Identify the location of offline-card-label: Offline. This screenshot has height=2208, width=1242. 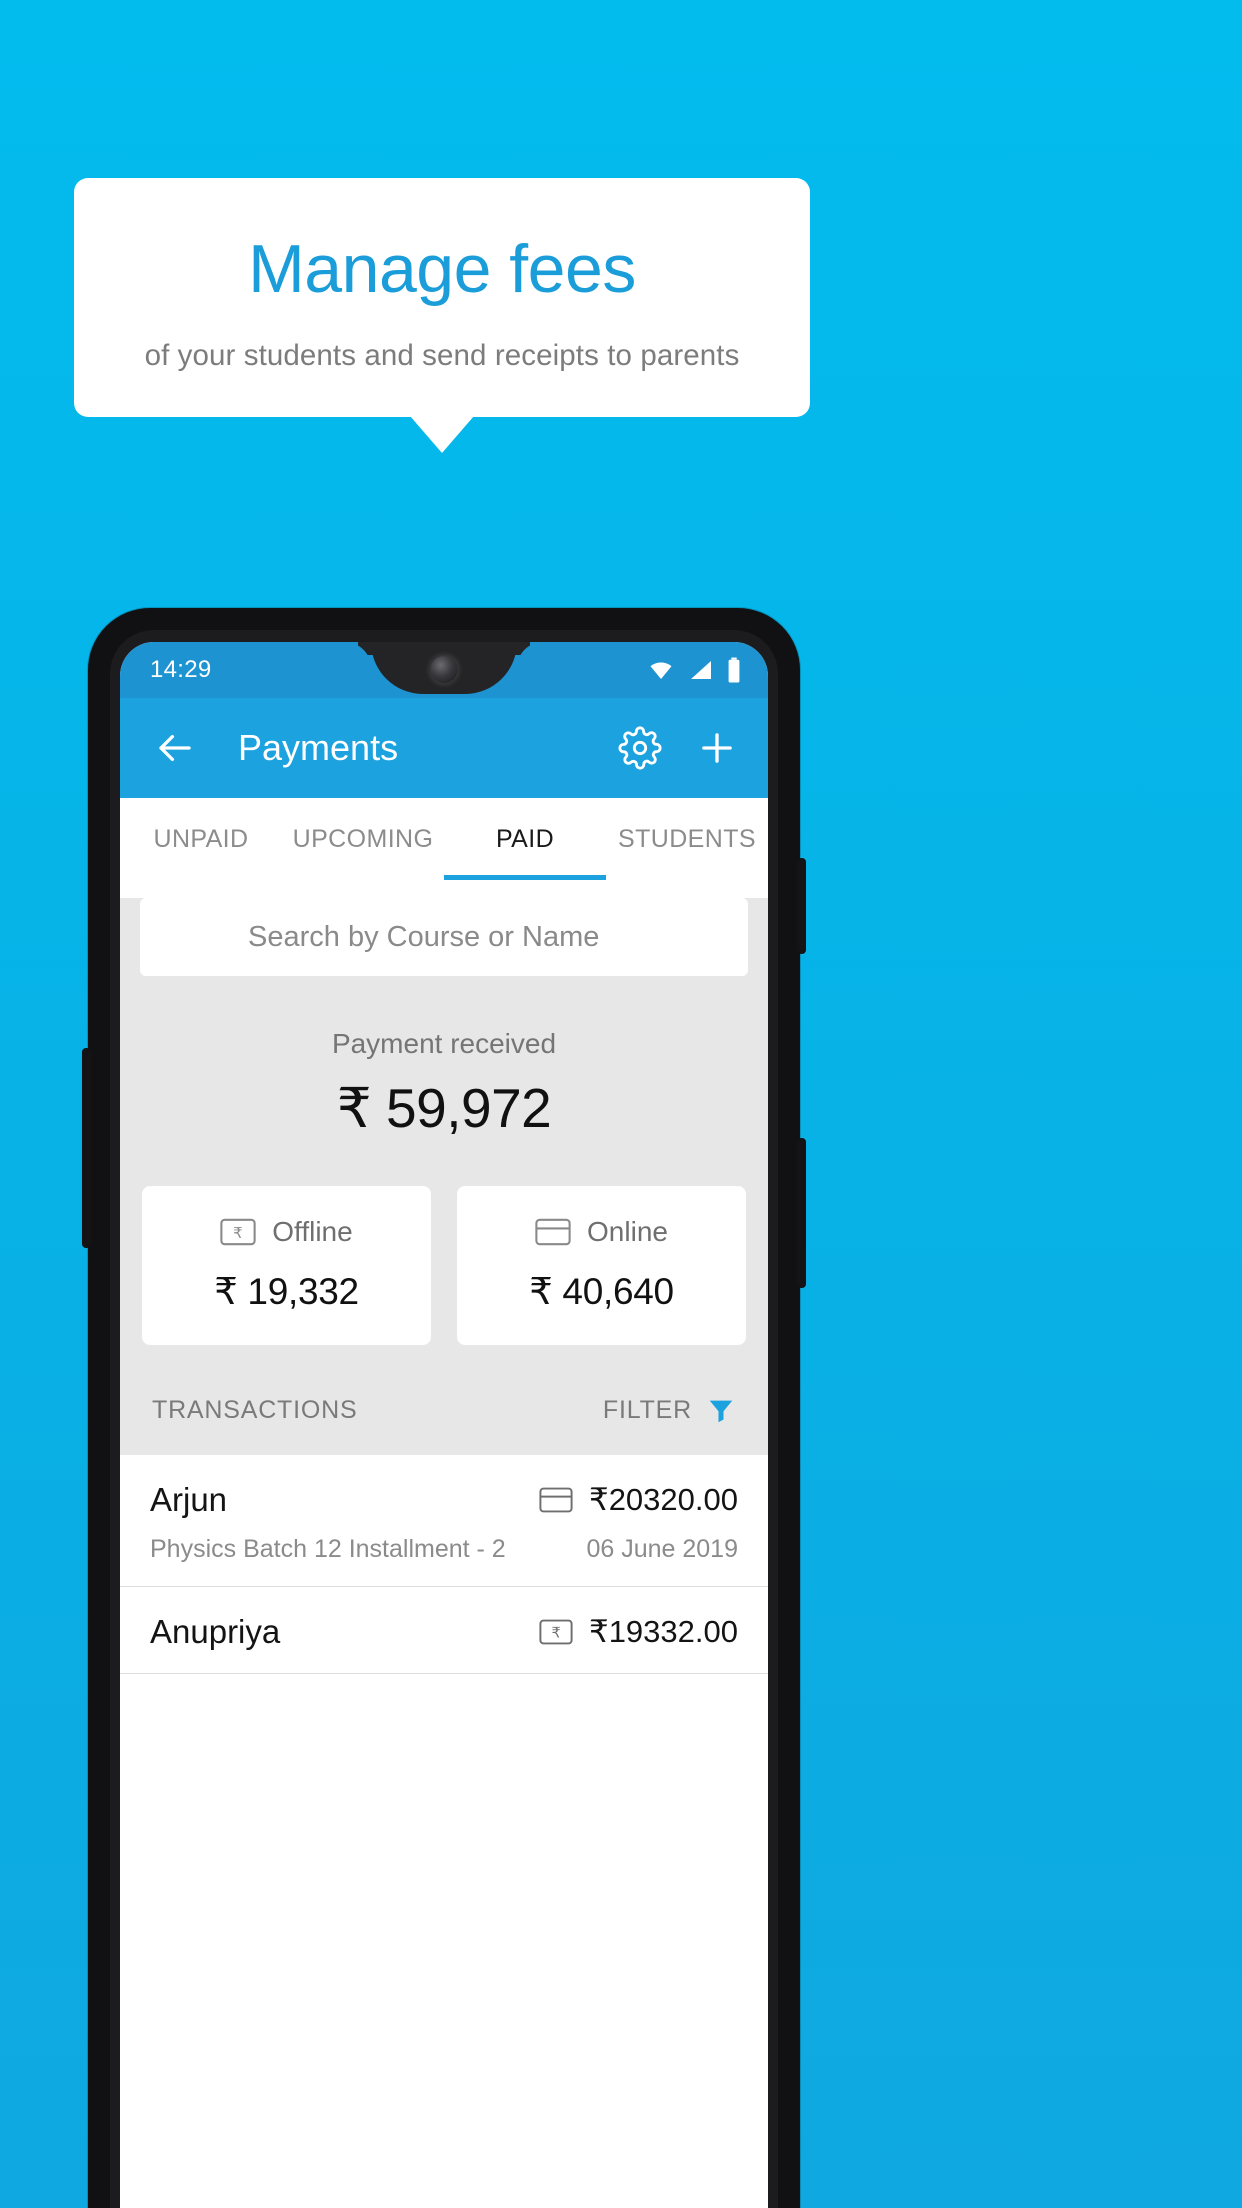
(312, 1231).